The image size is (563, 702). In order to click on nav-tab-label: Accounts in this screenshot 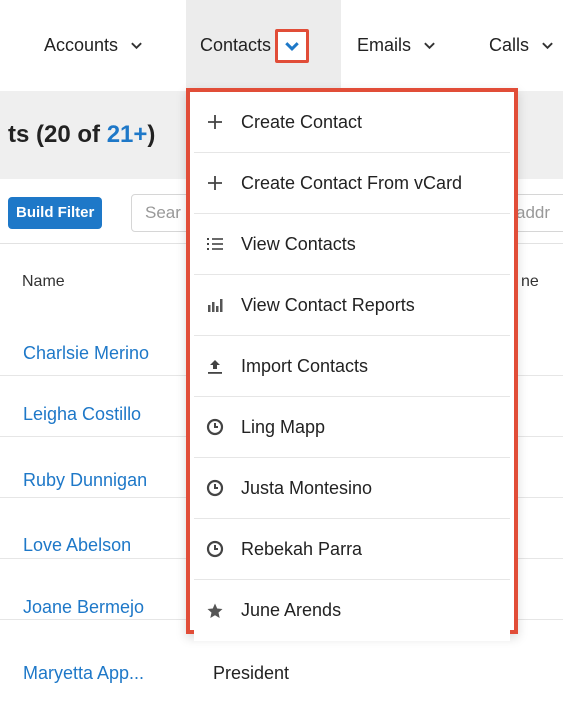, I will do `click(81, 45)`.